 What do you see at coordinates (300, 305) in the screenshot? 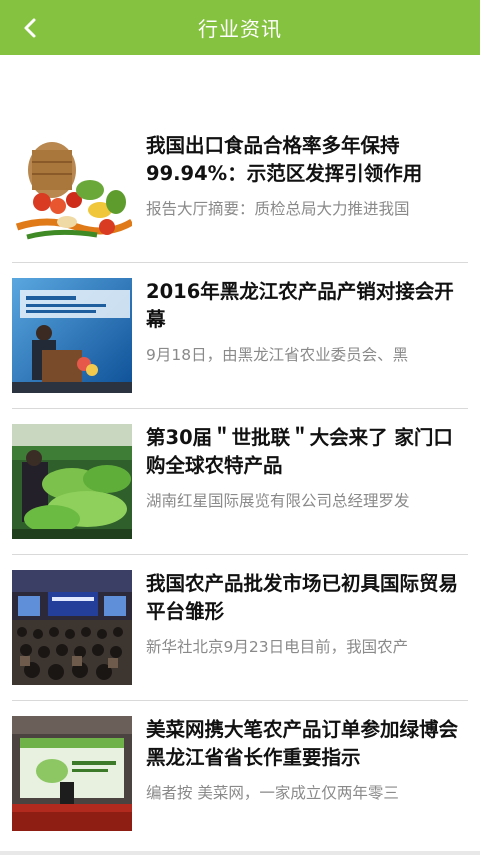
I see `news-title: 2016年黑龙江农产品产销对接会开幕` at bounding box center [300, 305].